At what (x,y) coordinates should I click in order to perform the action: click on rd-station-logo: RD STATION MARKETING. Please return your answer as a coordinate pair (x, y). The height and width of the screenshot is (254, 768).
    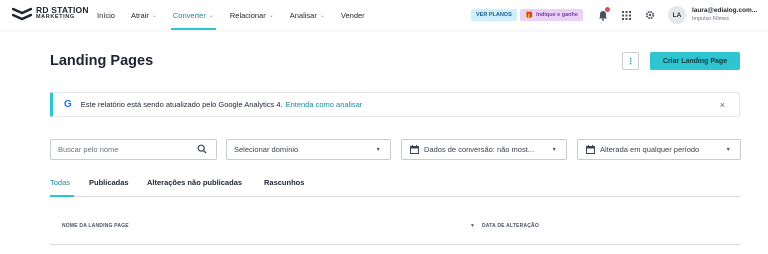
    Looking at the image, I should click on (50, 13).